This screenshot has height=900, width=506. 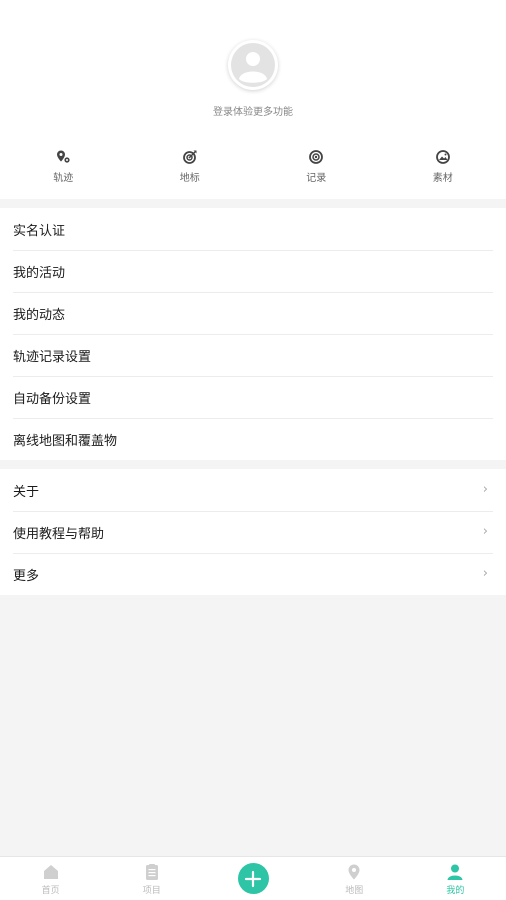 I want to click on quick-actions: 轨迹 地标 记录 素材, so click(x=253, y=168).